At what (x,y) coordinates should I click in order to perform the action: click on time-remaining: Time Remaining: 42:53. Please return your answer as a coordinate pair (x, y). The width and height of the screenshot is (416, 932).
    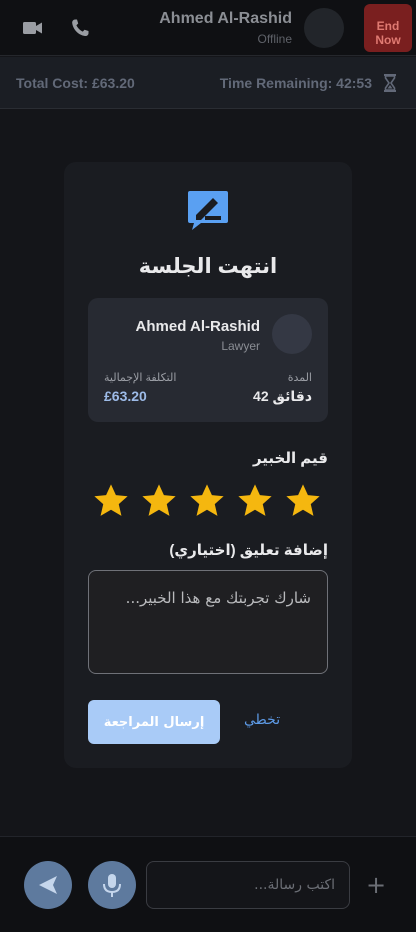
    Looking at the image, I should click on (295, 83).